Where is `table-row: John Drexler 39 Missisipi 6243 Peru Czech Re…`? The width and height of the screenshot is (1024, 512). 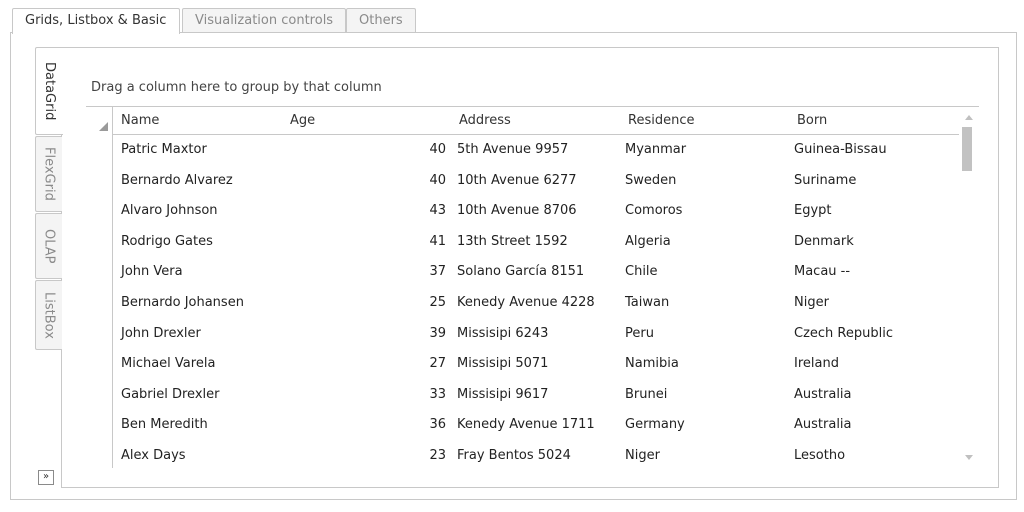
table-row: John Drexler 39 Missisipi 6243 Peru Czech Re… is located at coordinates (536, 334).